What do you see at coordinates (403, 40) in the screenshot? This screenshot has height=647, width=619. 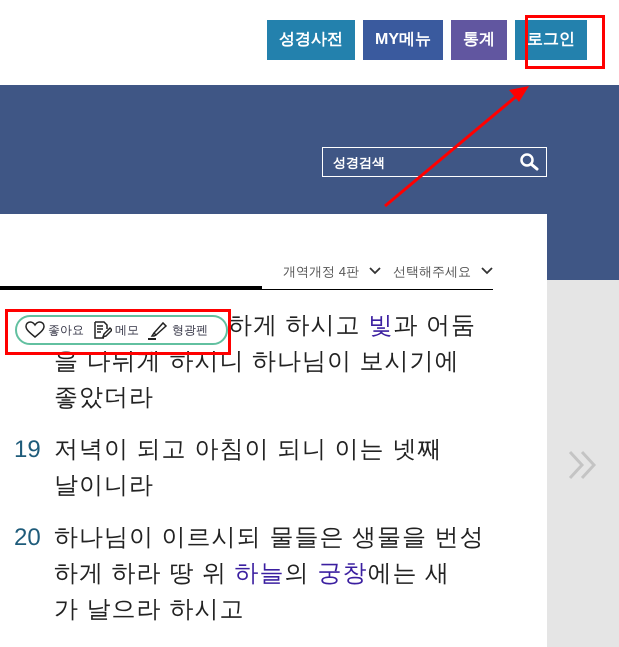 I see `header-button: MY메뉴` at bounding box center [403, 40].